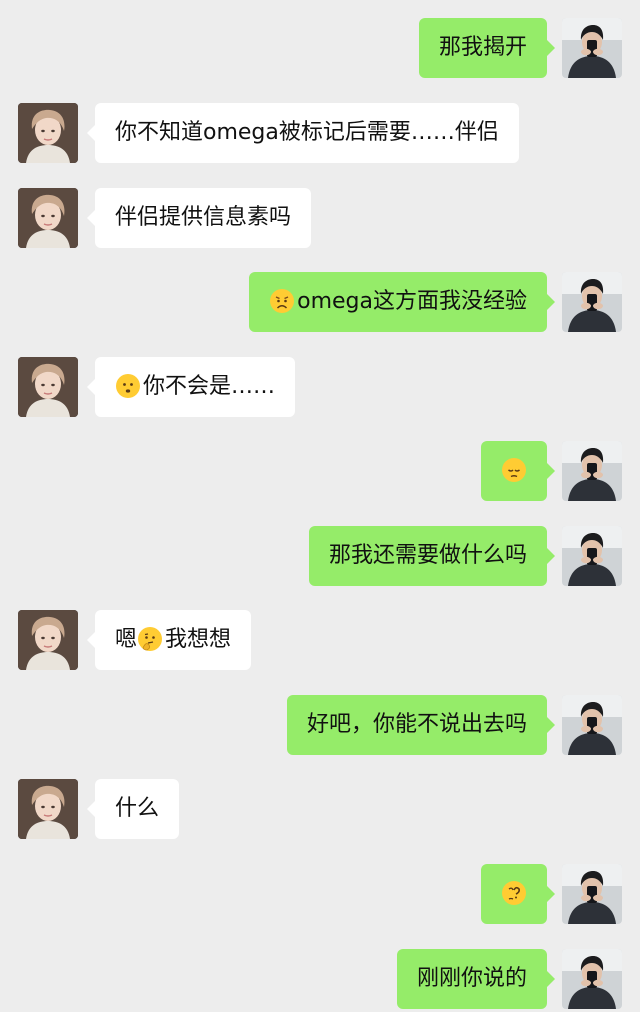 The height and width of the screenshot is (1012, 640). I want to click on message-bubble: 什么, so click(133, 809).